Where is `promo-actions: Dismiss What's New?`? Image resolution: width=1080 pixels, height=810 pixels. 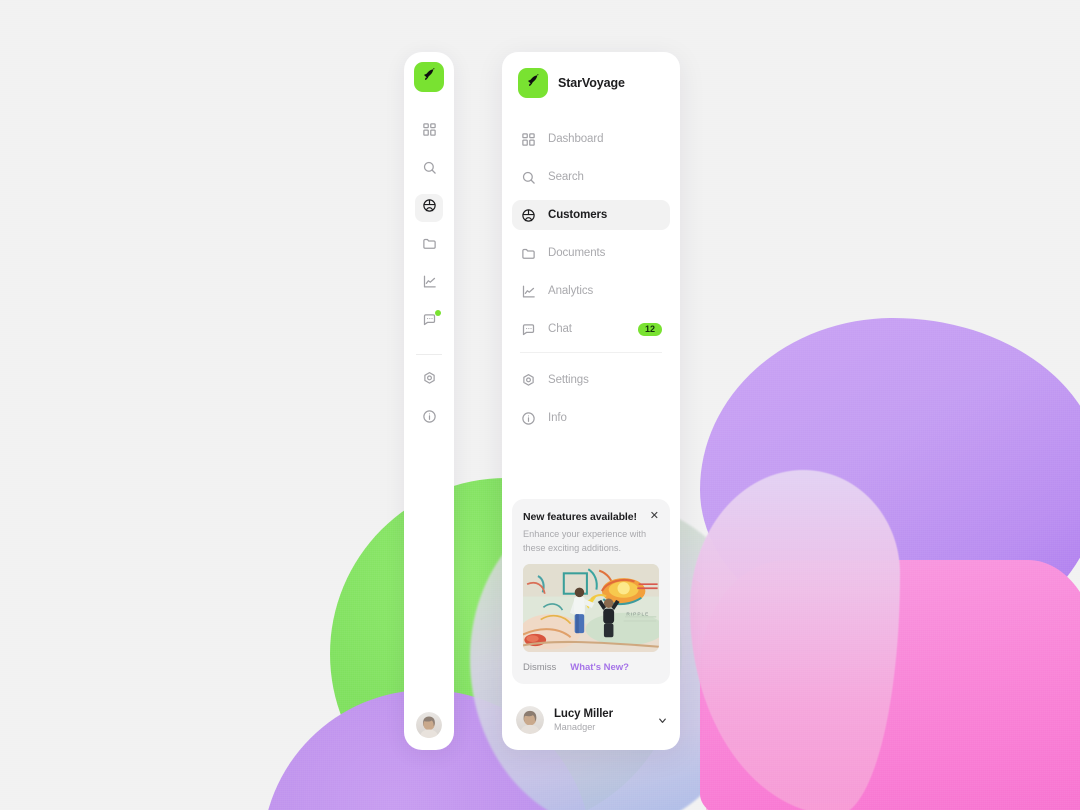 promo-actions: Dismiss What's New? is located at coordinates (591, 667).